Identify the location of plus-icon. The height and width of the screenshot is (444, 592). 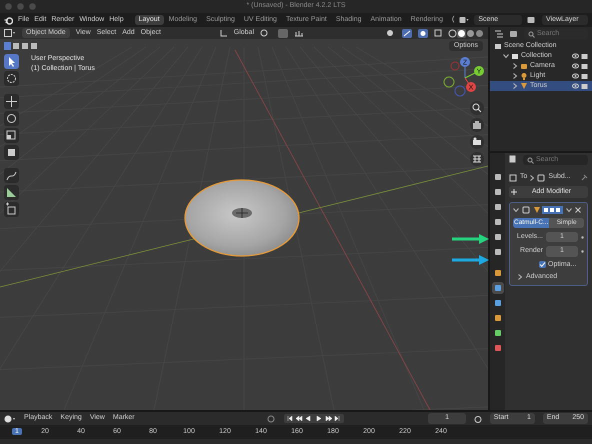
(514, 191).